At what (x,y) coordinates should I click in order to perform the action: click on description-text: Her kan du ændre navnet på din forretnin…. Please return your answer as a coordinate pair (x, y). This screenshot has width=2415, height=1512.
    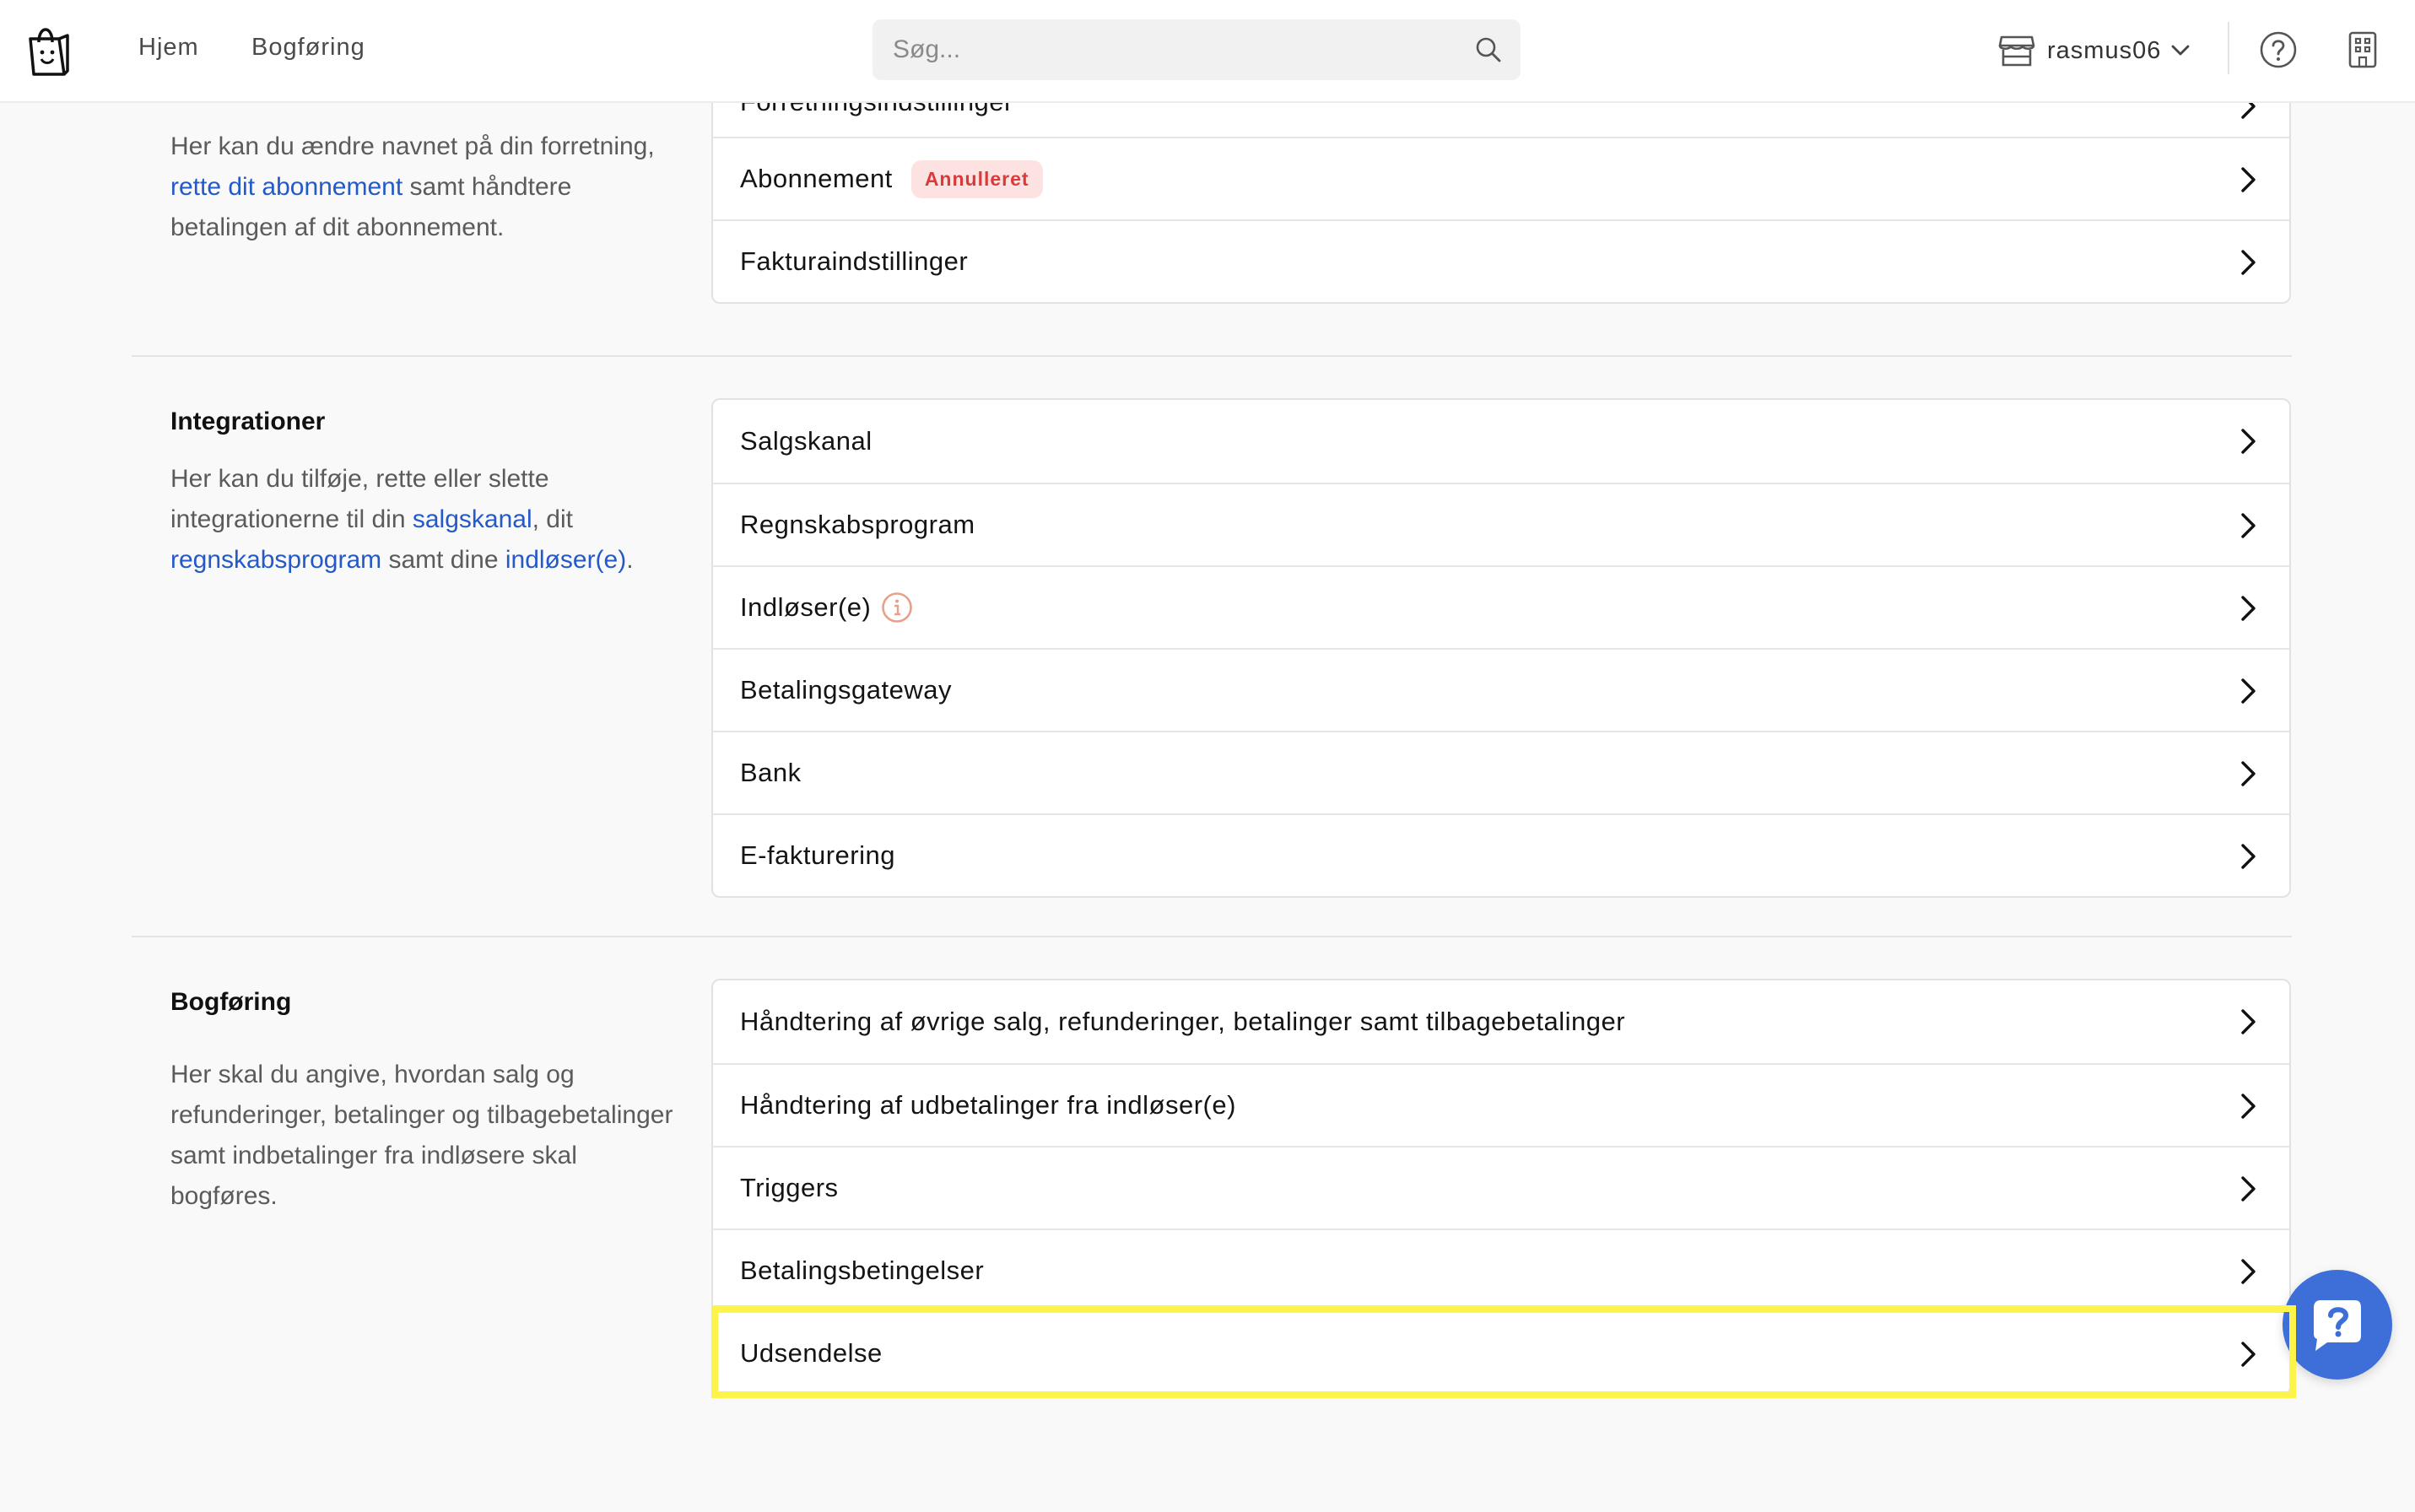
    Looking at the image, I should click on (412, 146).